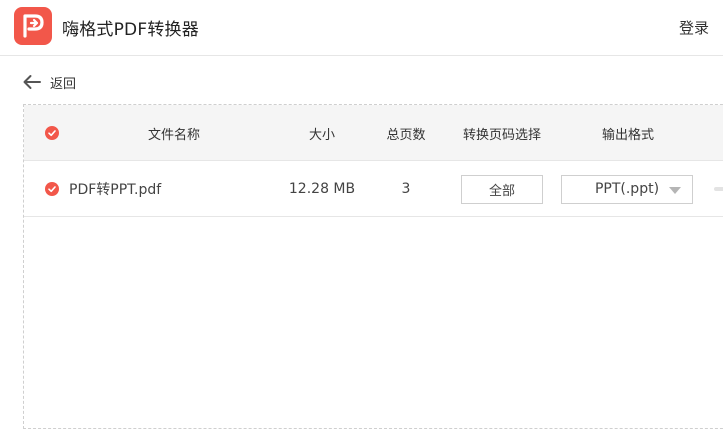 The image size is (723, 433). I want to click on table-row: PDF转PPT.pdf 12.28 MB 3 全部 PPT(.ppt), so click(373, 189).